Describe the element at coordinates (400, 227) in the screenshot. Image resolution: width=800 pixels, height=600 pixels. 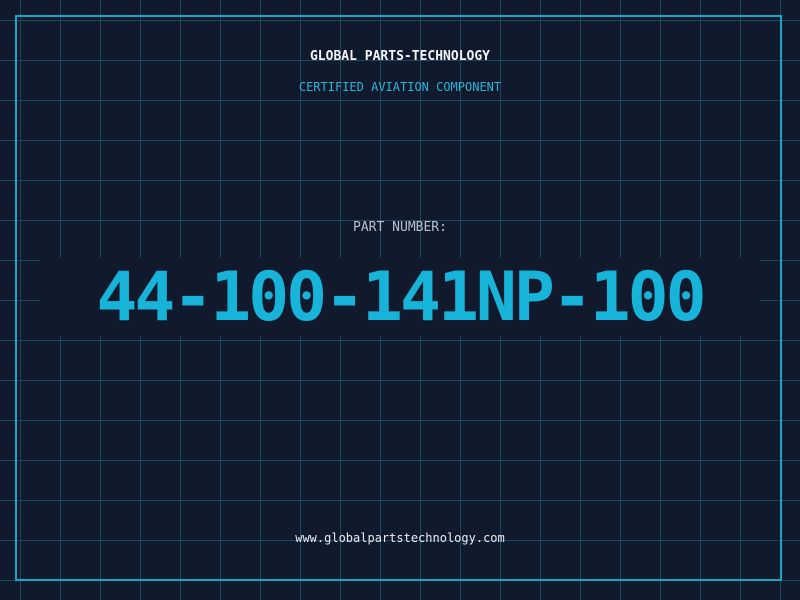
I see `part-number-label: PART NUMBER:` at that location.